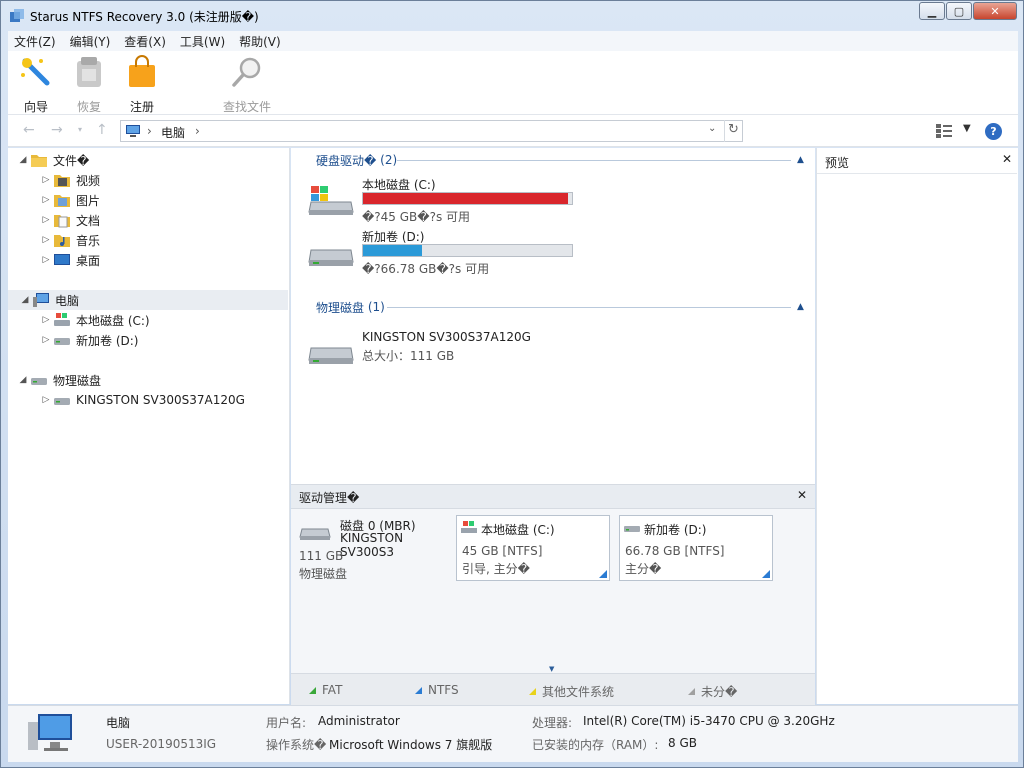 The height and width of the screenshot is (768, 1024). I want to click on forward-arrow-icon: →, so click(57, 130).